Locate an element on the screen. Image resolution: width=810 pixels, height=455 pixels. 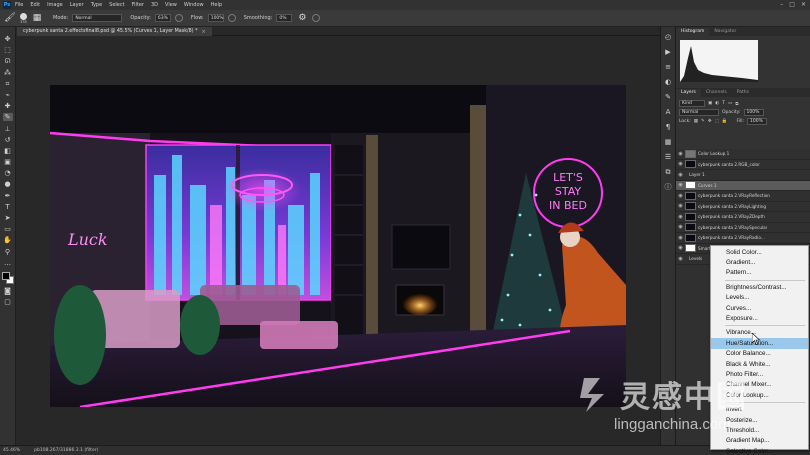
hand-tool-icon: ✋ is located at coordinates (8, 240).